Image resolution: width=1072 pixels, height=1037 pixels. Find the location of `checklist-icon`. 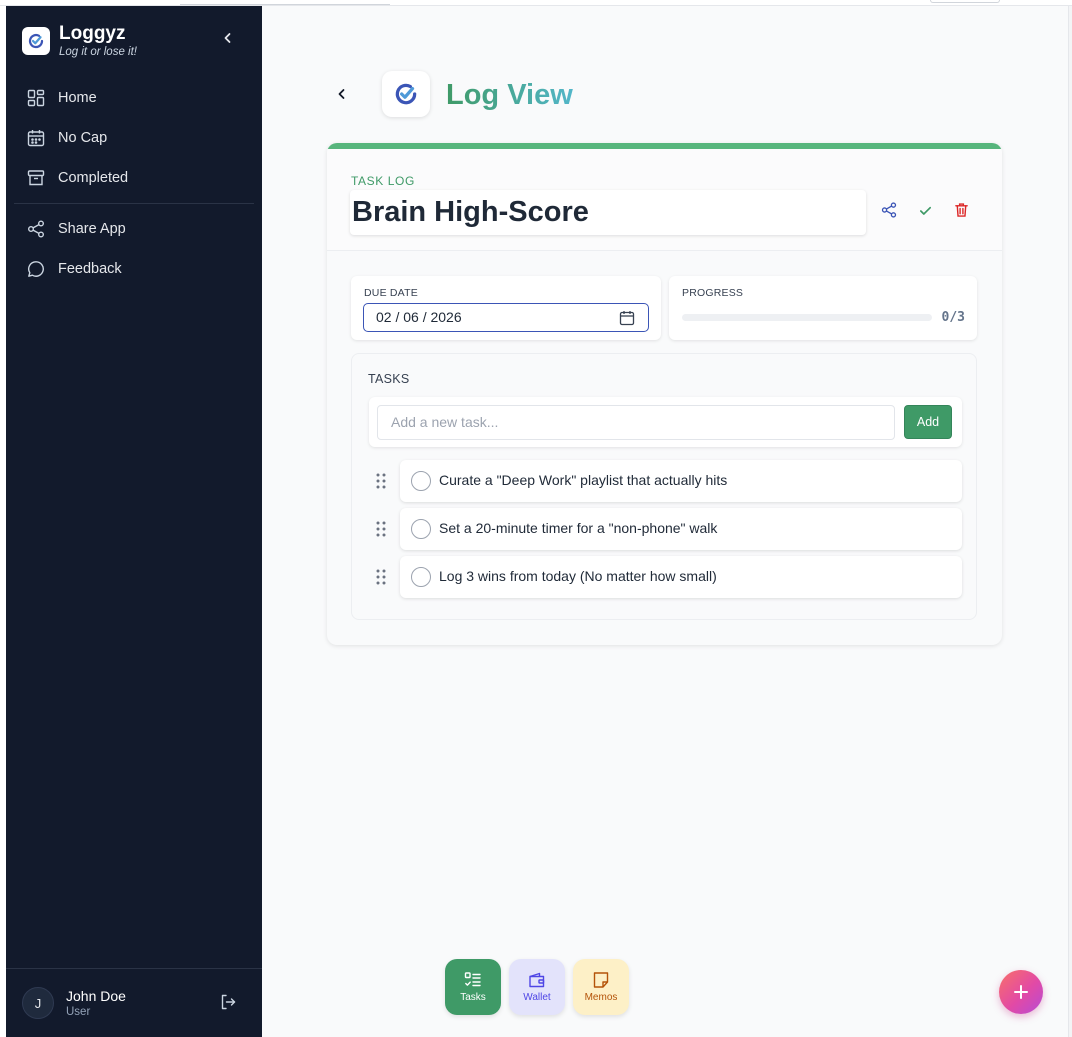

checklist-icon is located at coordinates (472, 979).